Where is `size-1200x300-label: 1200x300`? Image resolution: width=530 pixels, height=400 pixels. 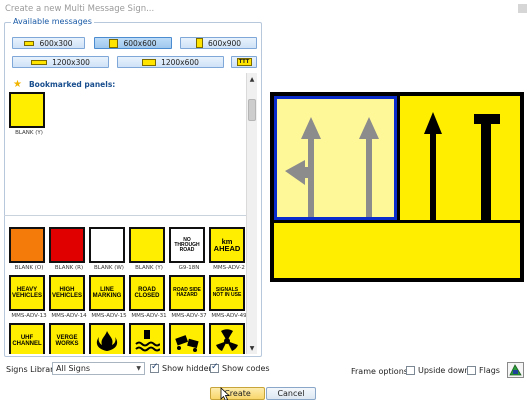
size-1200x300-label: 1200x300 is located at coordinates (71, 62).